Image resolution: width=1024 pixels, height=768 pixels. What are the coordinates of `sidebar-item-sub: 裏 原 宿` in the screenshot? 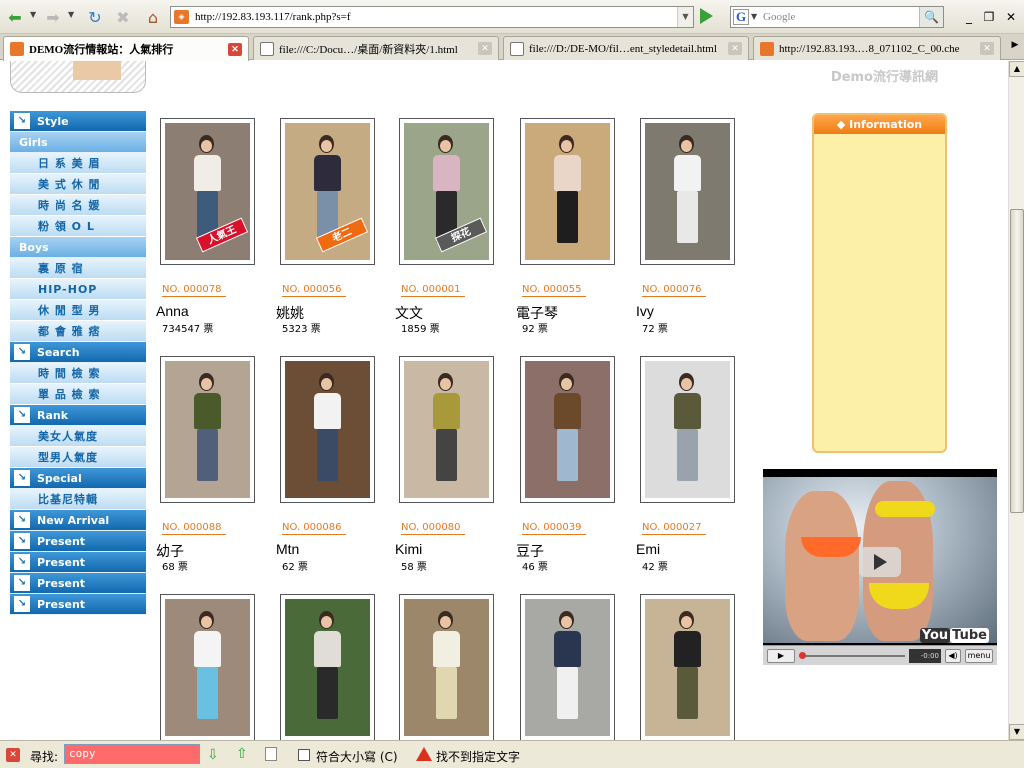 It's located at (78, 268).